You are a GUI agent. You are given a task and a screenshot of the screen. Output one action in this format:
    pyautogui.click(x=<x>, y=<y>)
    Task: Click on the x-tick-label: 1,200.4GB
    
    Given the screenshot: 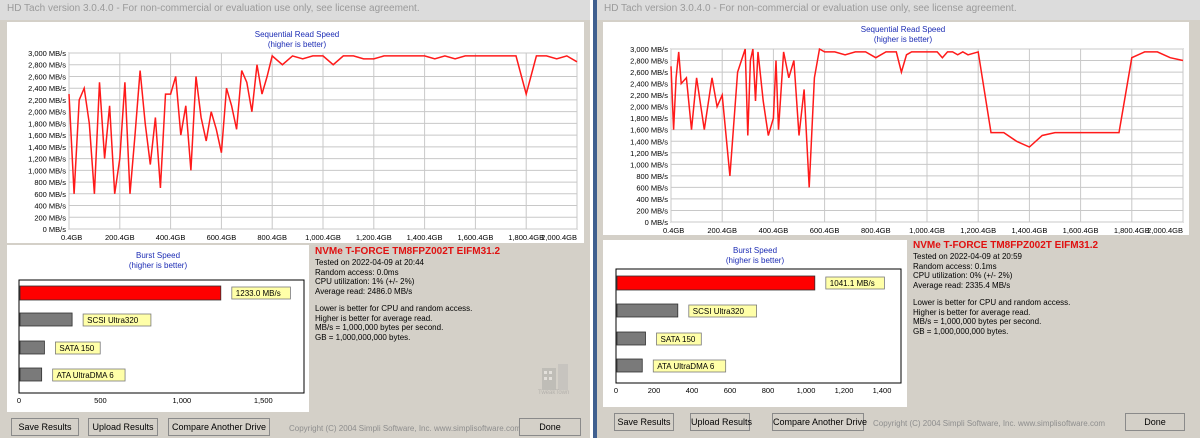 What is the action you would take?
    pyautogui.click(x=978, y=230)
    